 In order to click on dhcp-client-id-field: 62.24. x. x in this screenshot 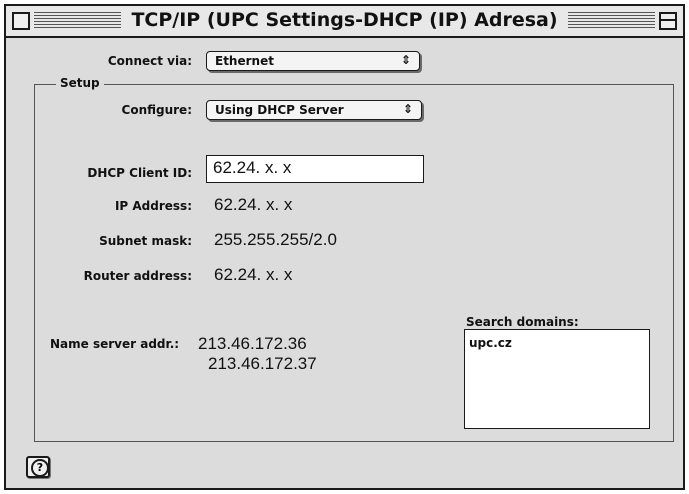, I will do `click(315, 169)`.